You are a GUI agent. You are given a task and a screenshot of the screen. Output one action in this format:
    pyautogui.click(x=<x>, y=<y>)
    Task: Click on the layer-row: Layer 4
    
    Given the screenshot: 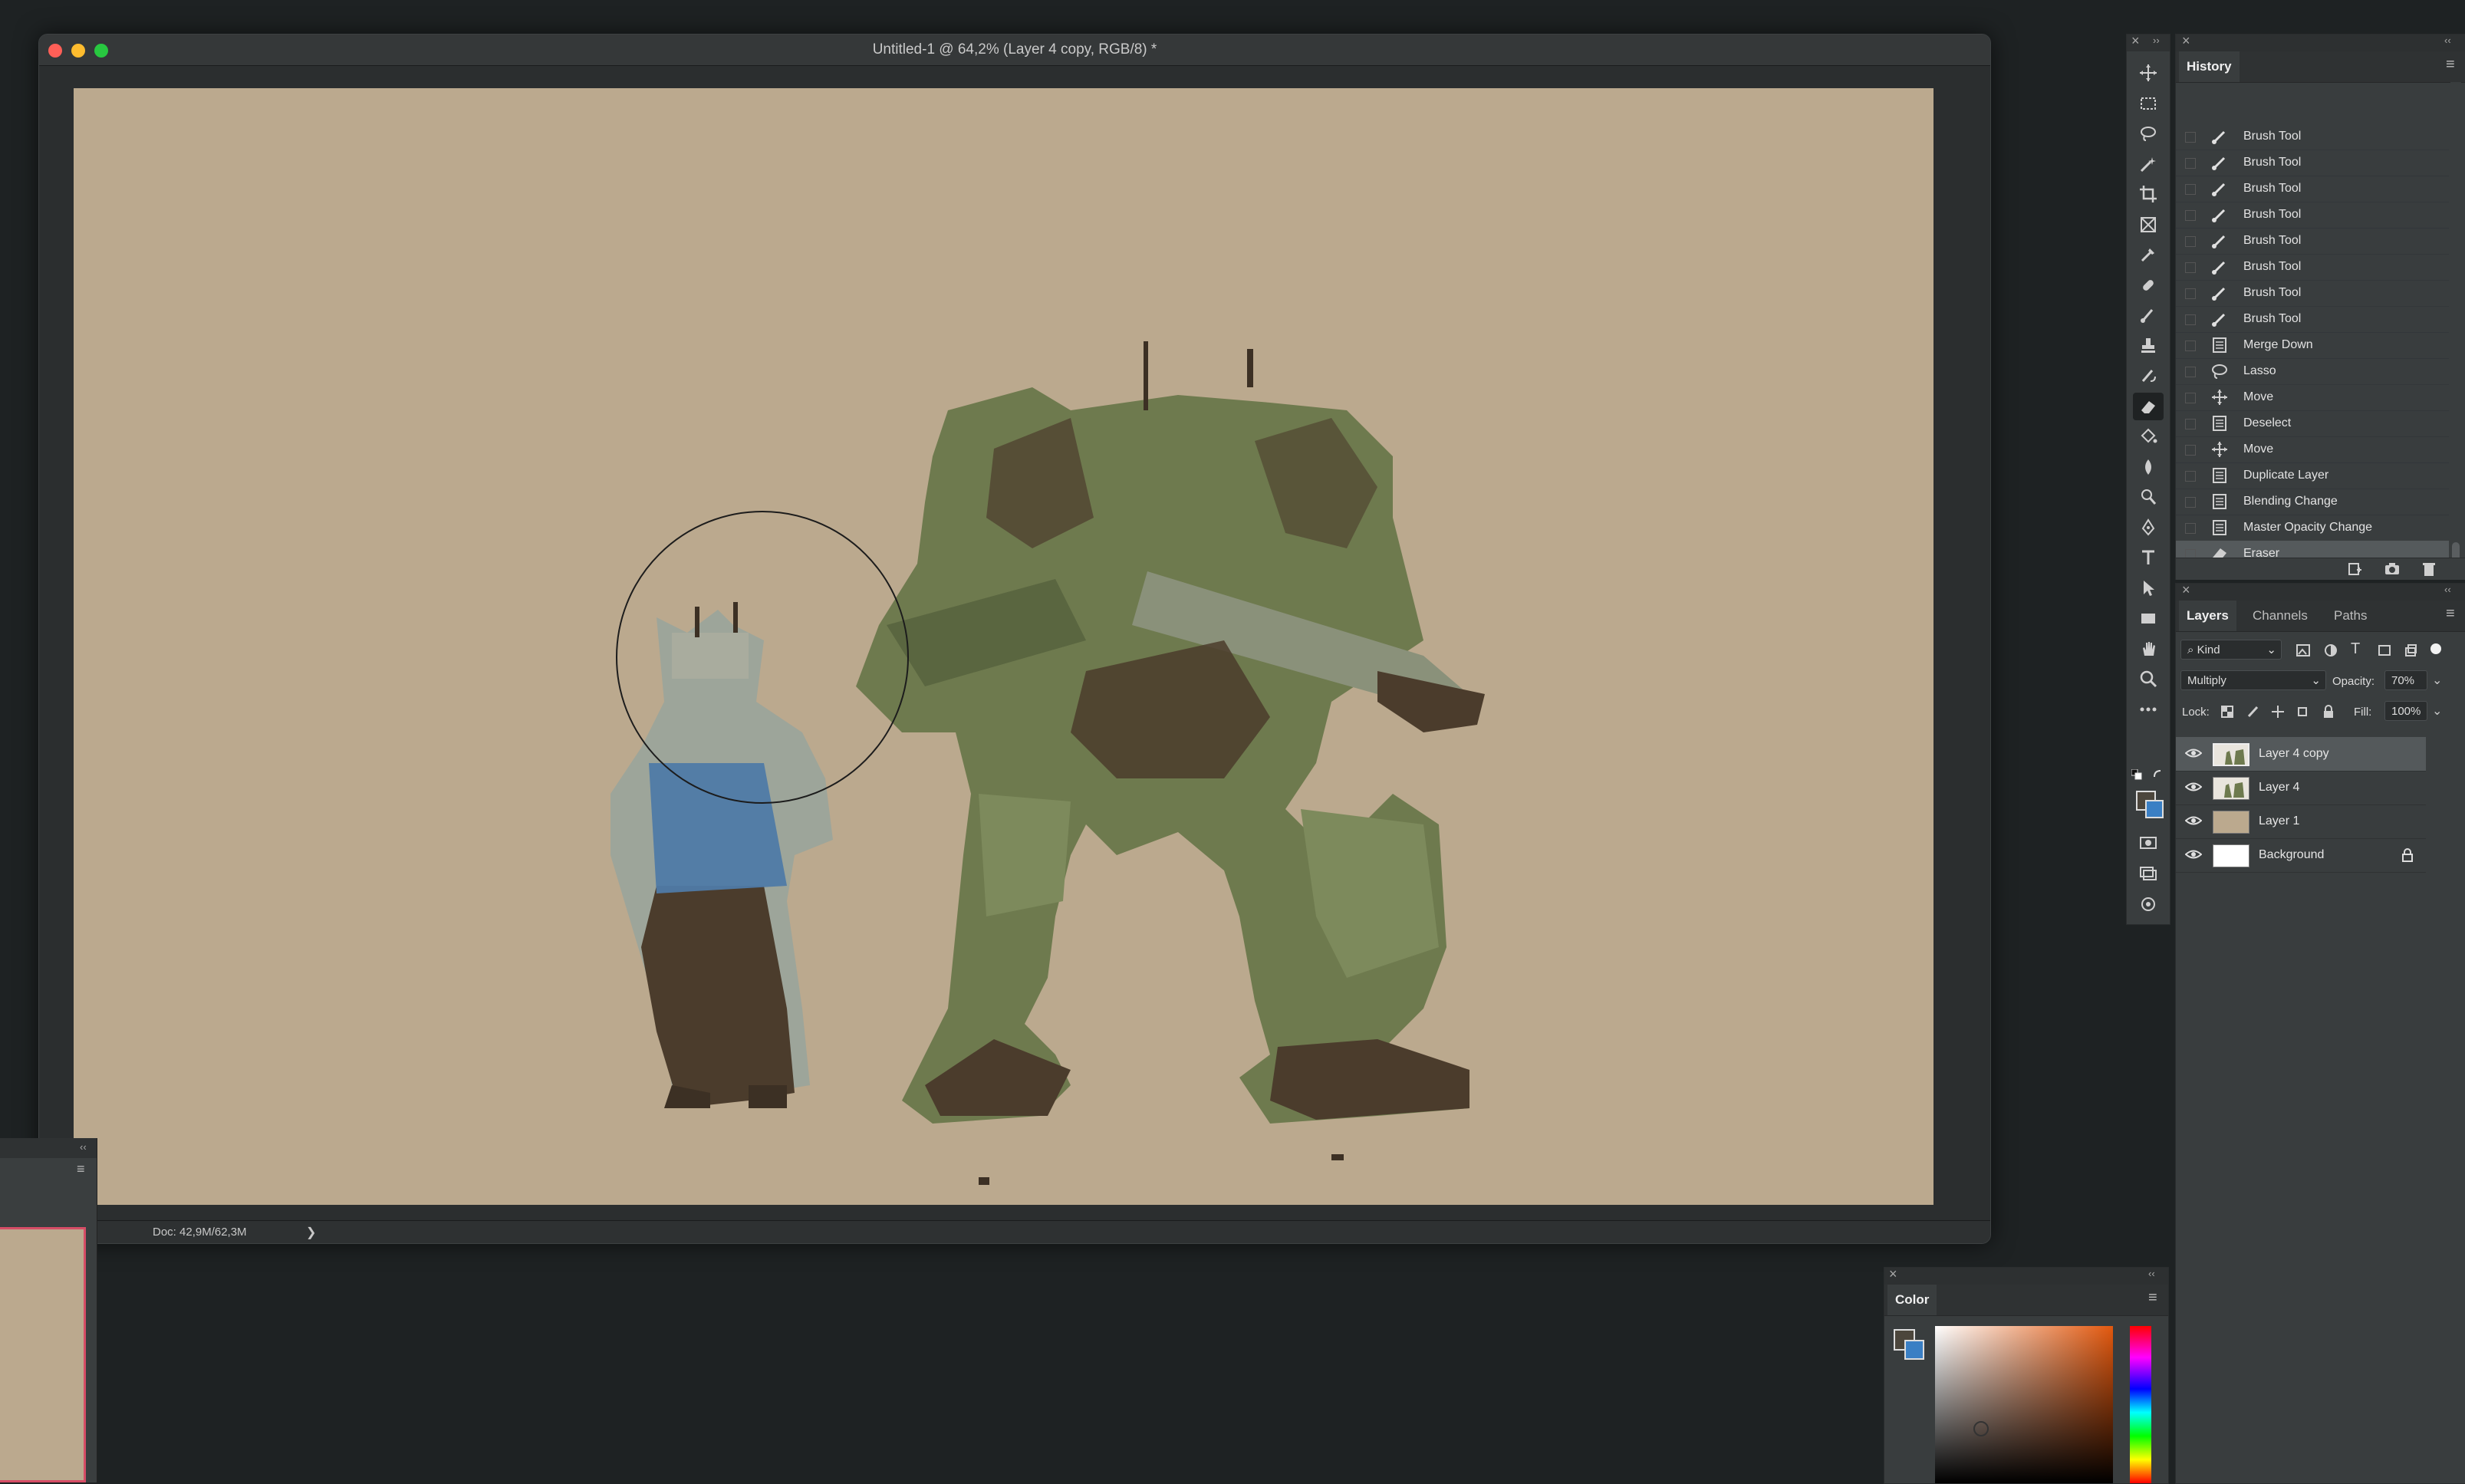 What is the action you would take?
    pyautogui.click(x=2301, y=788)
    